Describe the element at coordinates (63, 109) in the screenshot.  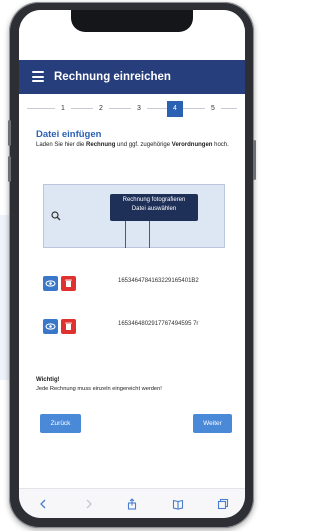
I see `step-1: 1` at that location.